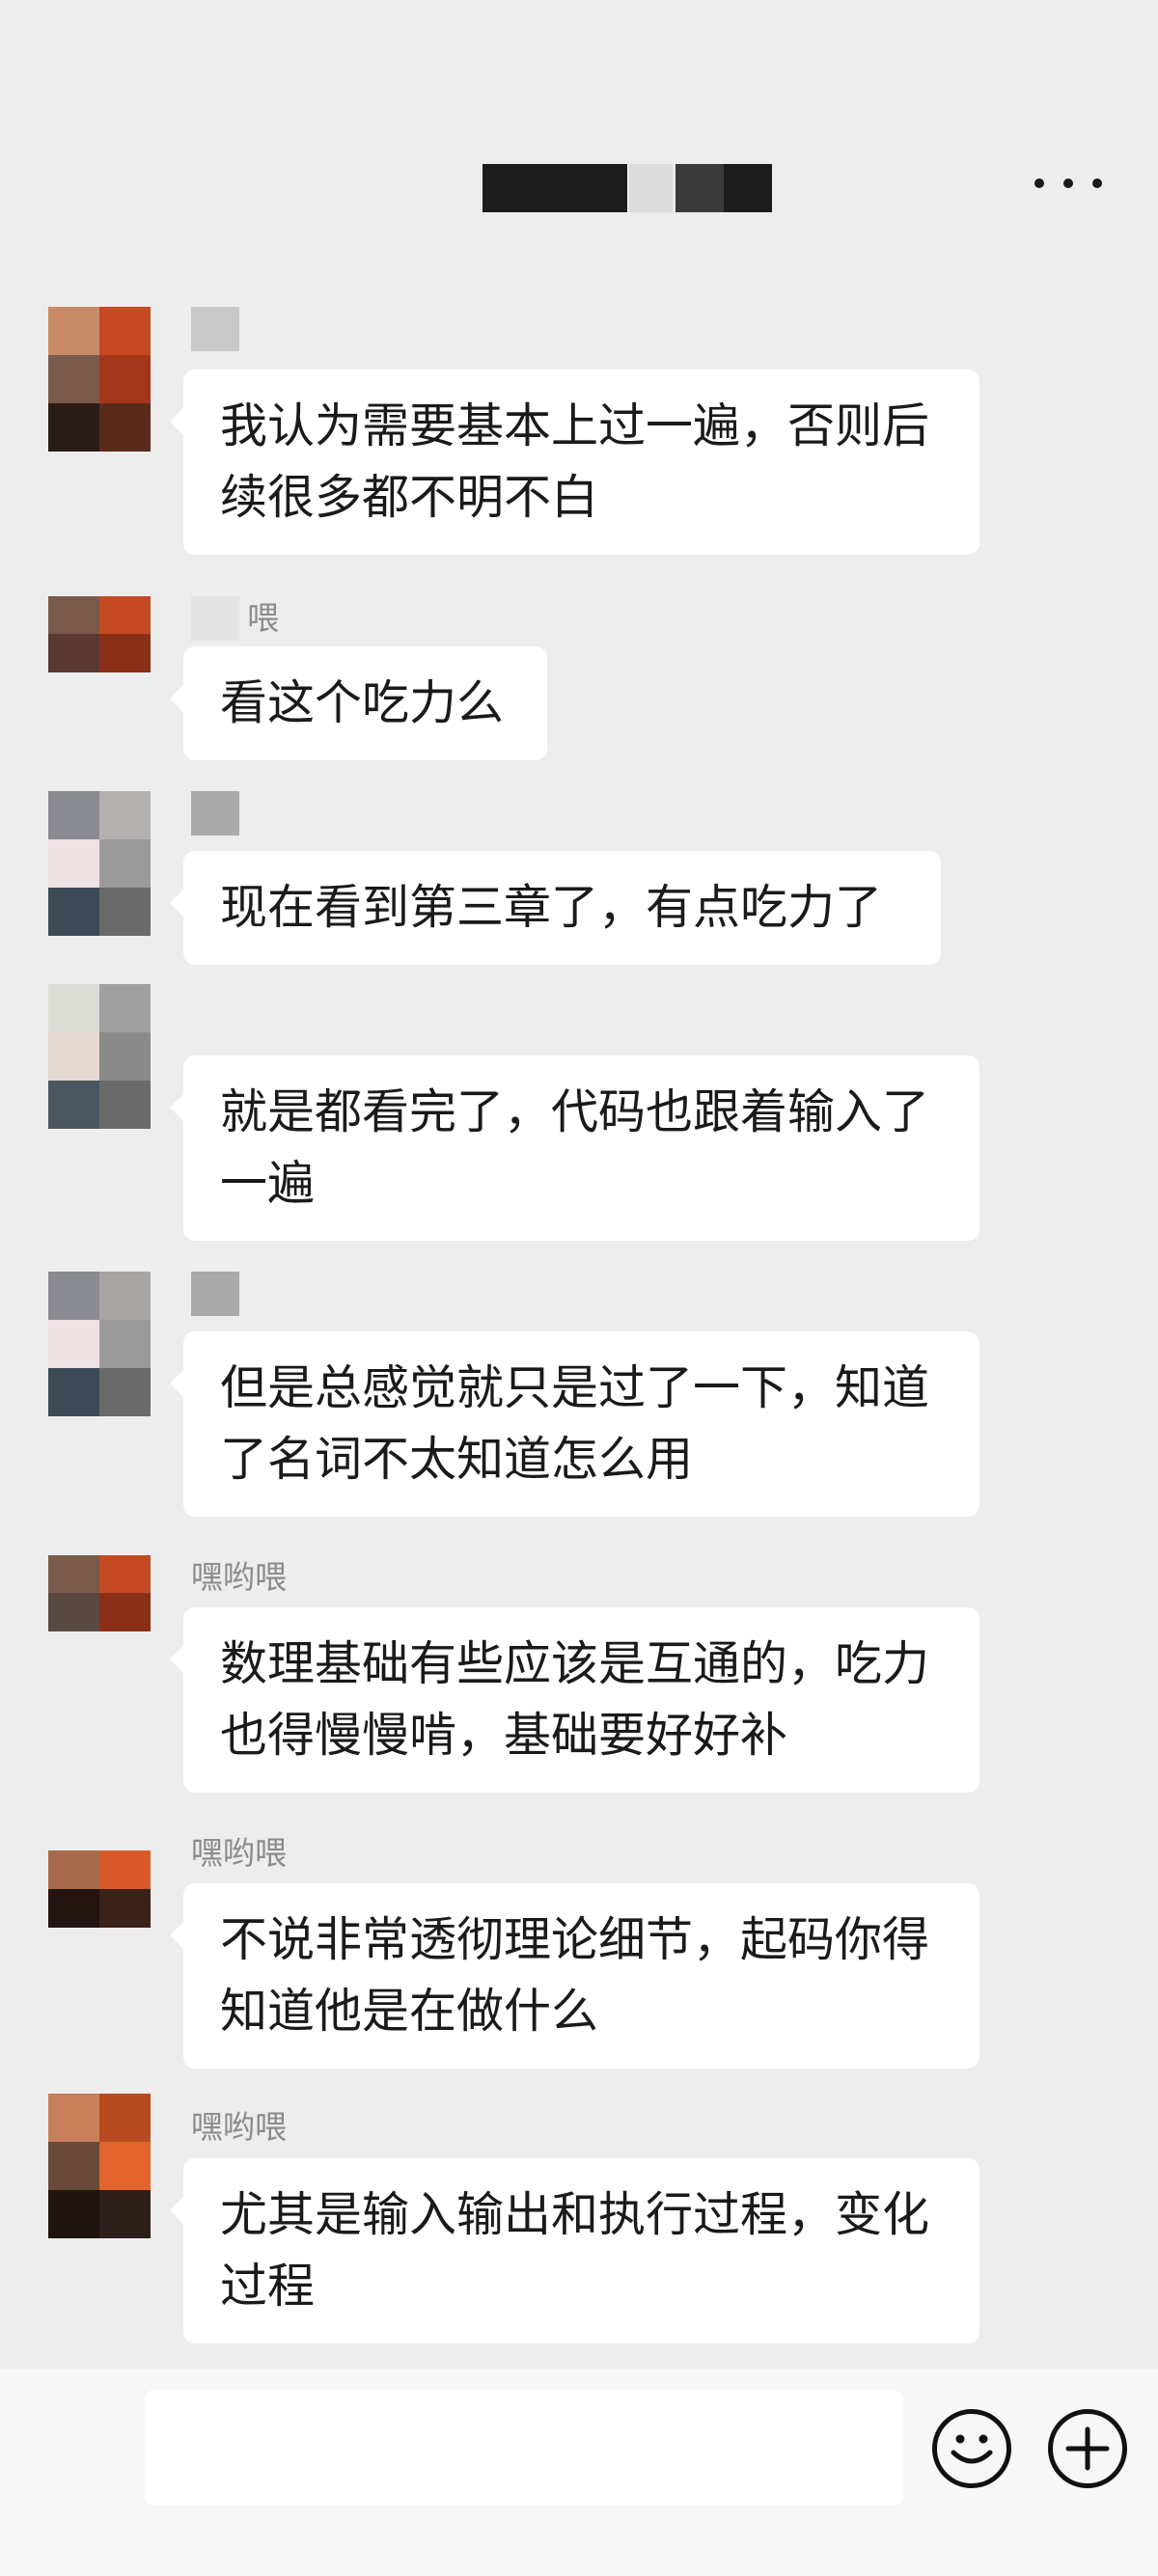  I want to click on sender-name: 喂, so click(235, 619).